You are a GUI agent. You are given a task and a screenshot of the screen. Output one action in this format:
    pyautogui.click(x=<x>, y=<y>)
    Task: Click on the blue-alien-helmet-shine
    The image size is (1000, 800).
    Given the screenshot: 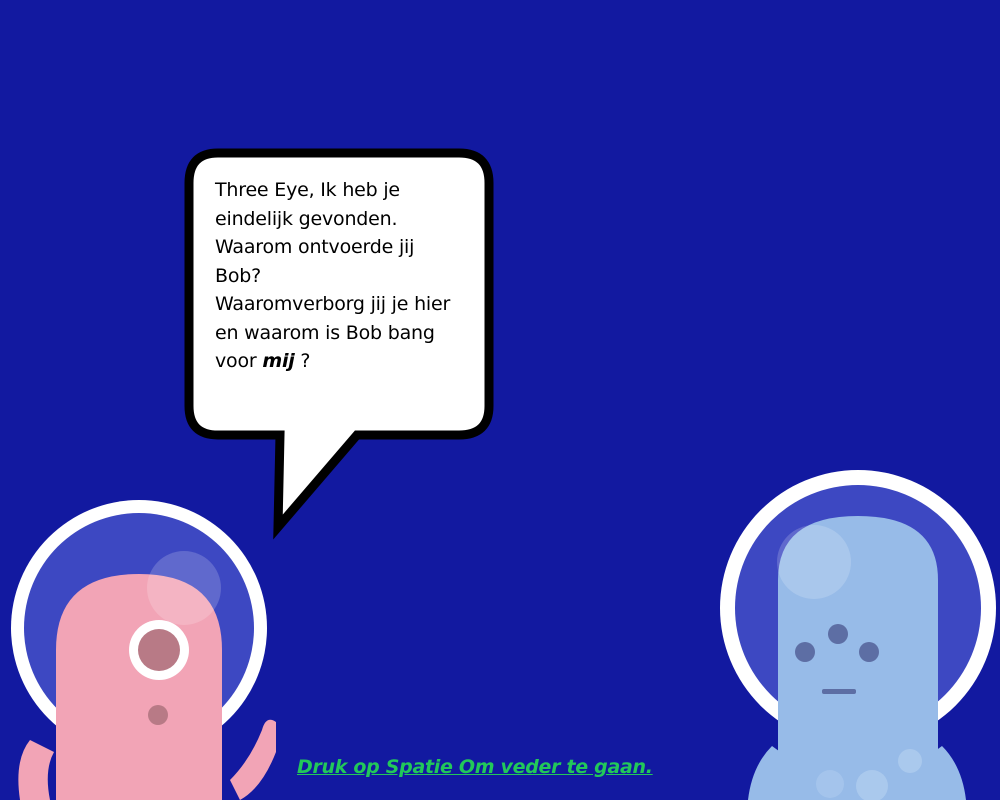 What is the action you would take?
    pyautogui.click(x=814, y=562)
    